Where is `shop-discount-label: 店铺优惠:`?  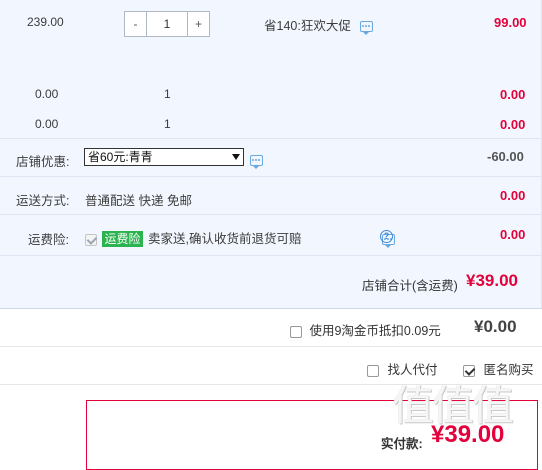 shop-discount-label: 店铺优惠: is located at coordinates (43, 162).